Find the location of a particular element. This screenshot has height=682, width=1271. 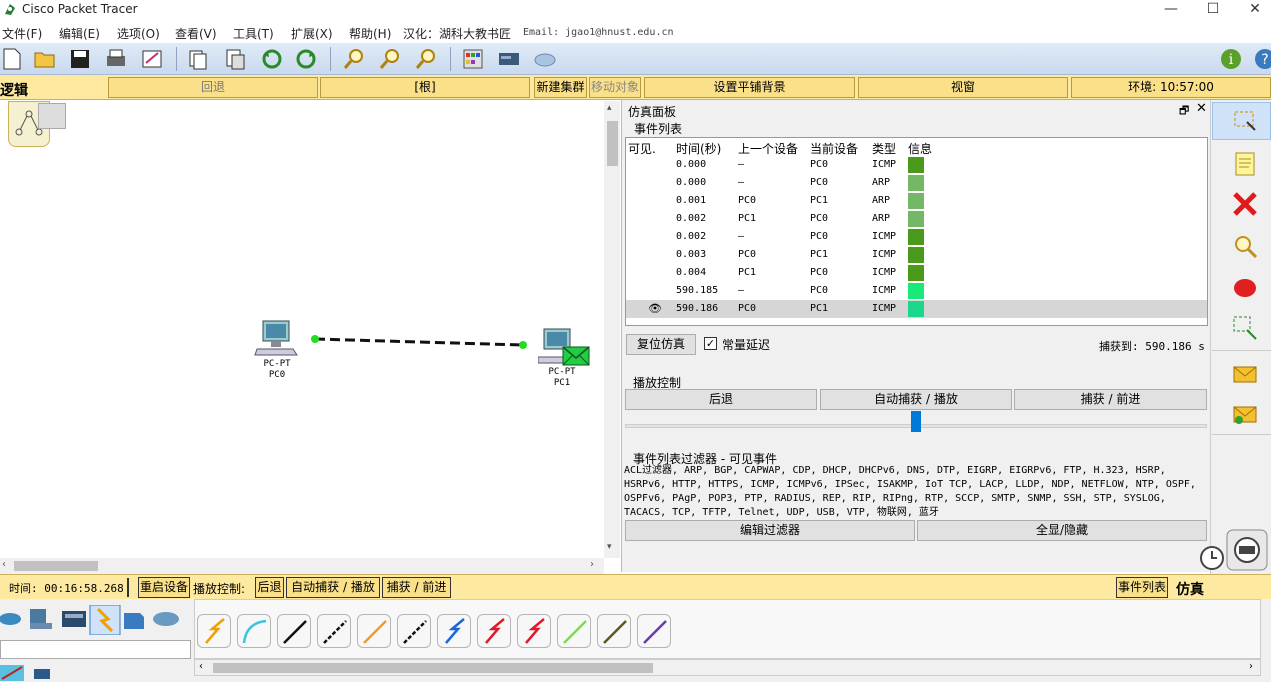

pdu-envelope-icon is located at coordinates (576, 356).